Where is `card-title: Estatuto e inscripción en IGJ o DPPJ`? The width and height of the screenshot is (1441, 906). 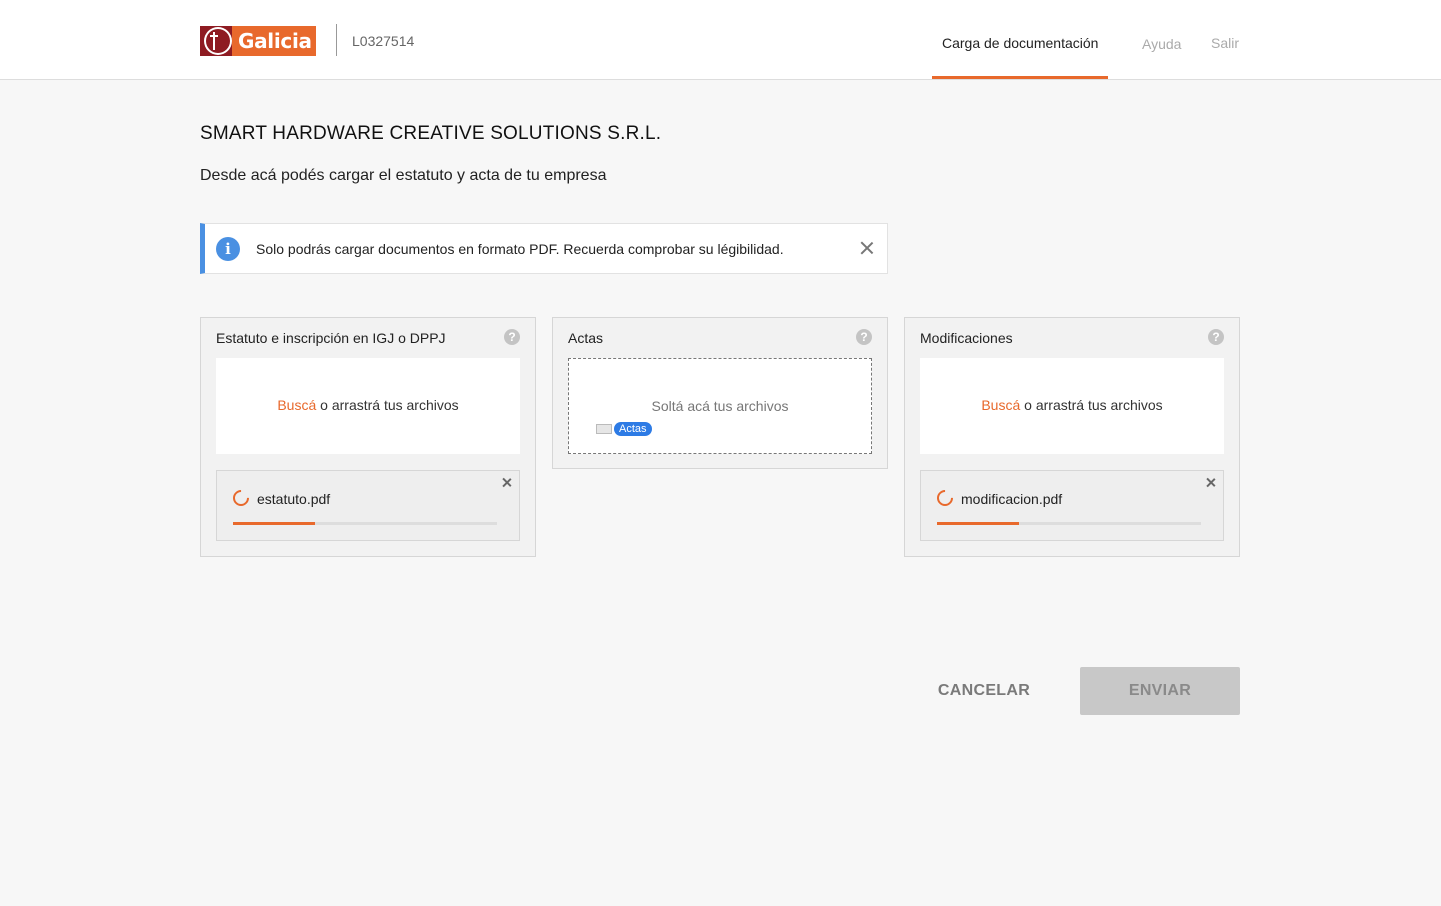 card-title: Estatuto e inscripción en IGJ o DPPJ is located at coordinates (331, 338).